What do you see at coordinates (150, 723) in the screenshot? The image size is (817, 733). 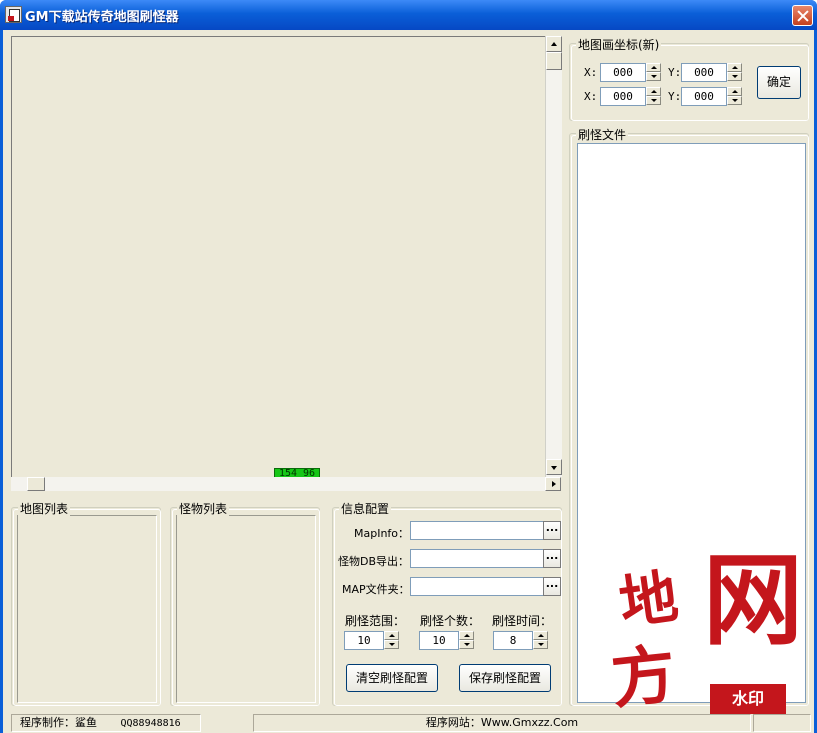 I see `status-qq: QQ88948816` at bounding box center [150, 723].